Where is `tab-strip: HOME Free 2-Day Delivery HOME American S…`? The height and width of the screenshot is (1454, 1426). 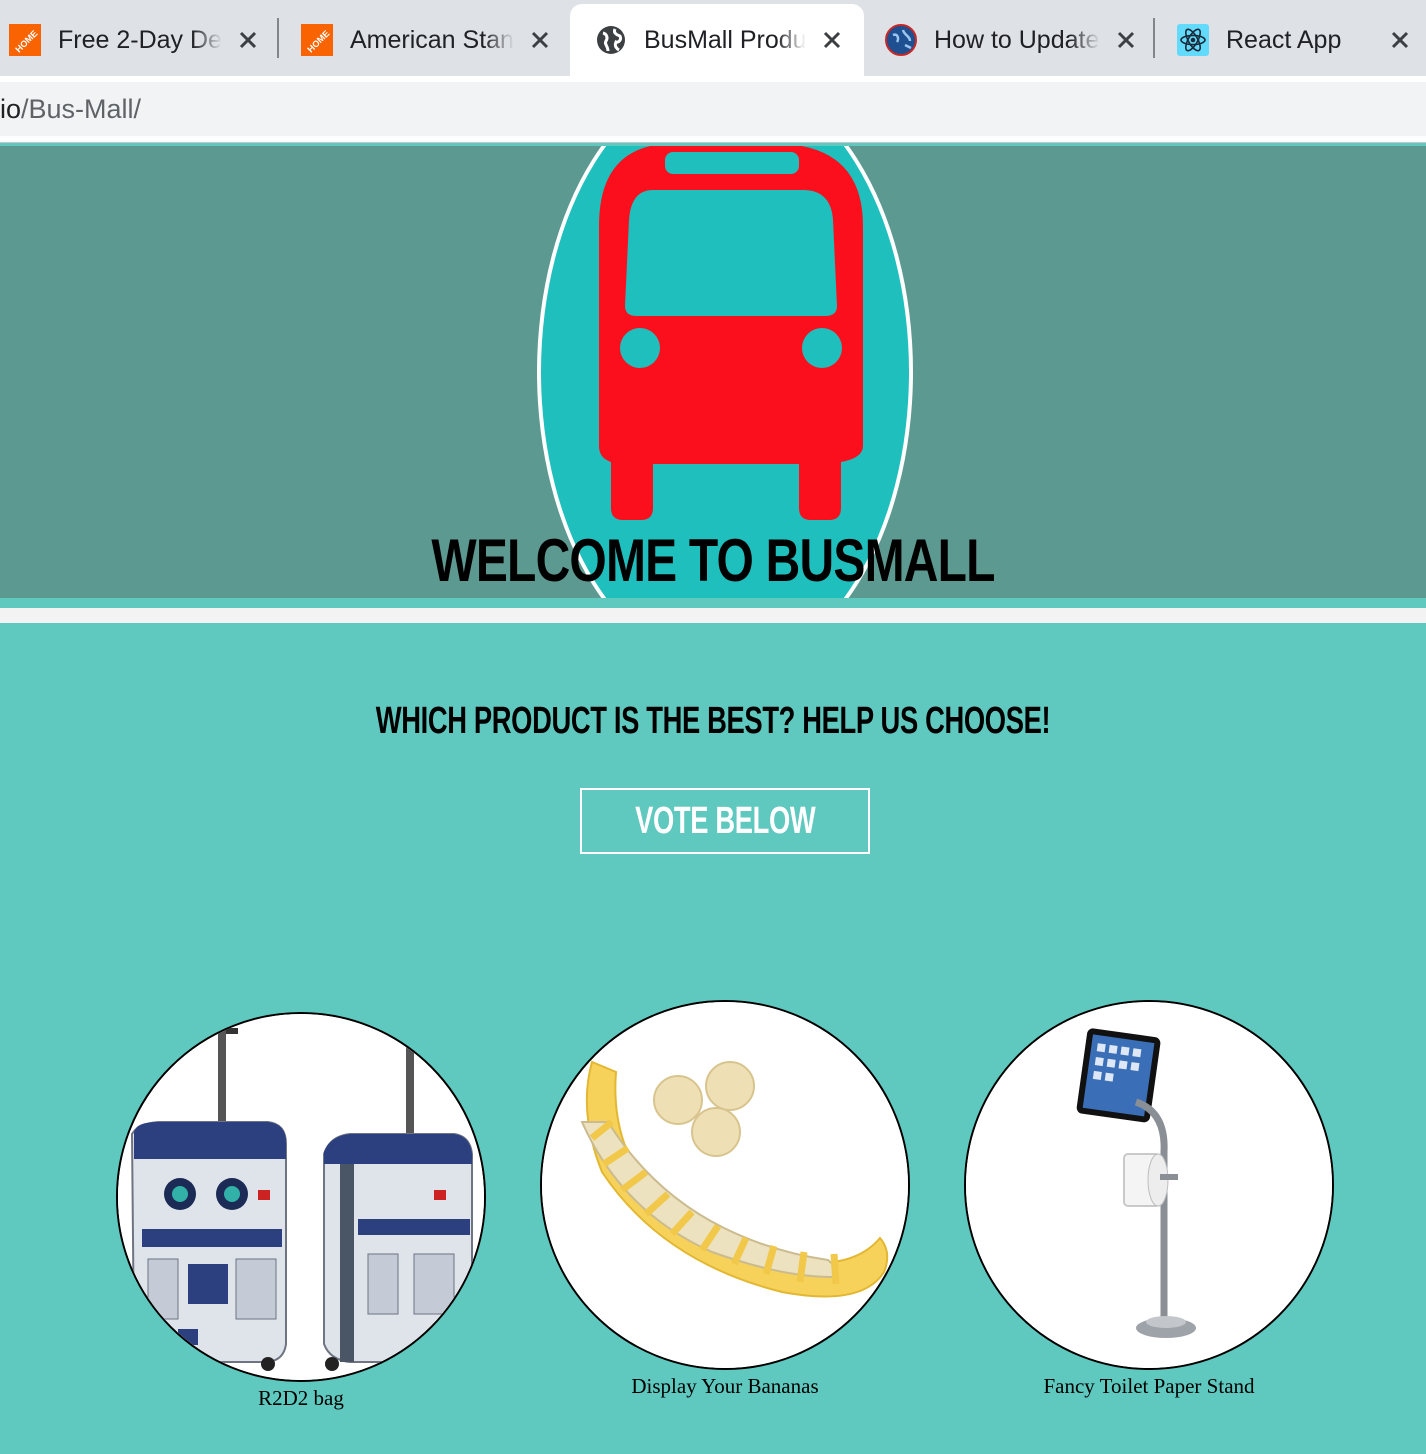 tab-strip: HOME Free 2-Day Delivery HOME American S… is located at coordinates (713, 38).